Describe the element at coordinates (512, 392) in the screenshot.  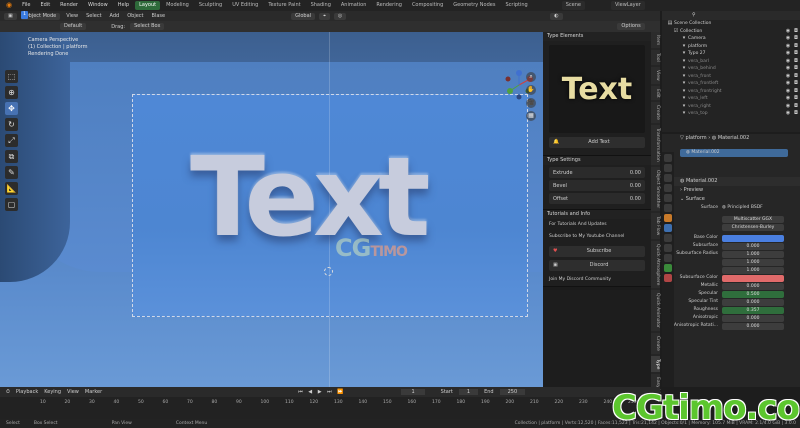
I see `end-frame-field: 250` at that location.